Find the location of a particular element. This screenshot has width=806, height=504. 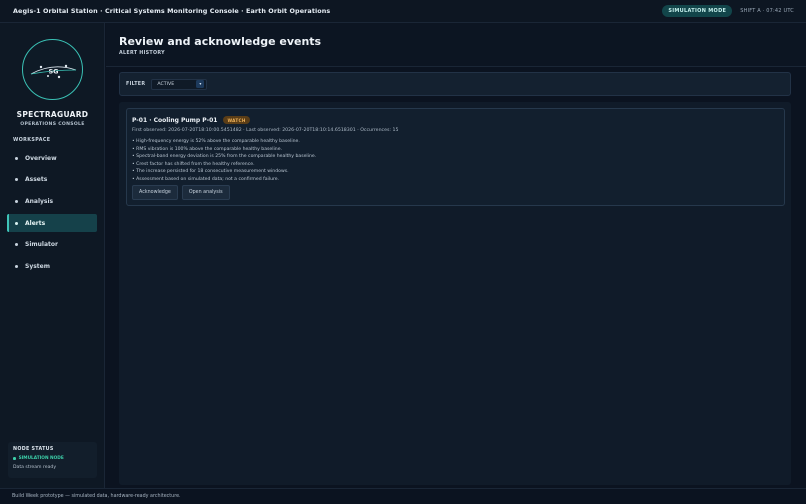

sidebar-item-overview: Overview is located at coordinates (52, 158).